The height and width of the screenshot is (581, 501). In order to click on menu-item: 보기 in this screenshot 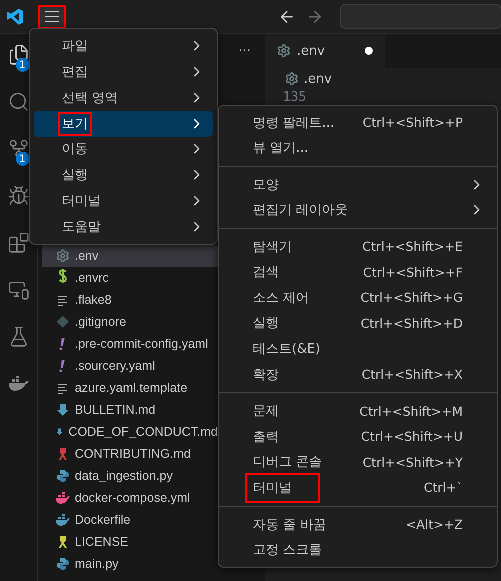, I will do `click(123, 123)`.